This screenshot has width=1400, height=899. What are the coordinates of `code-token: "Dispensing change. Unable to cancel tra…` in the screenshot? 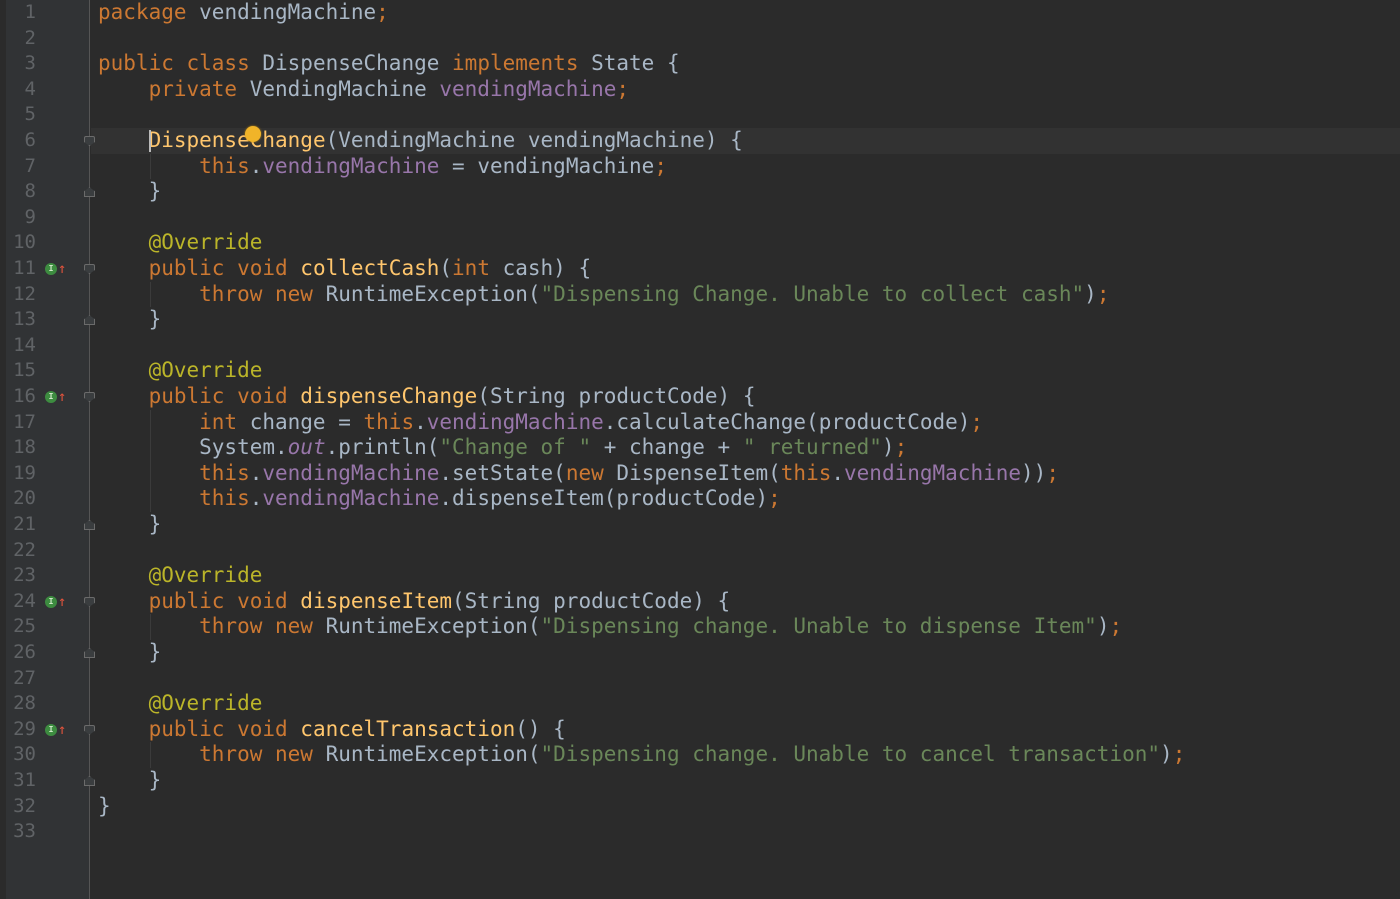 It's located at (850, 754).